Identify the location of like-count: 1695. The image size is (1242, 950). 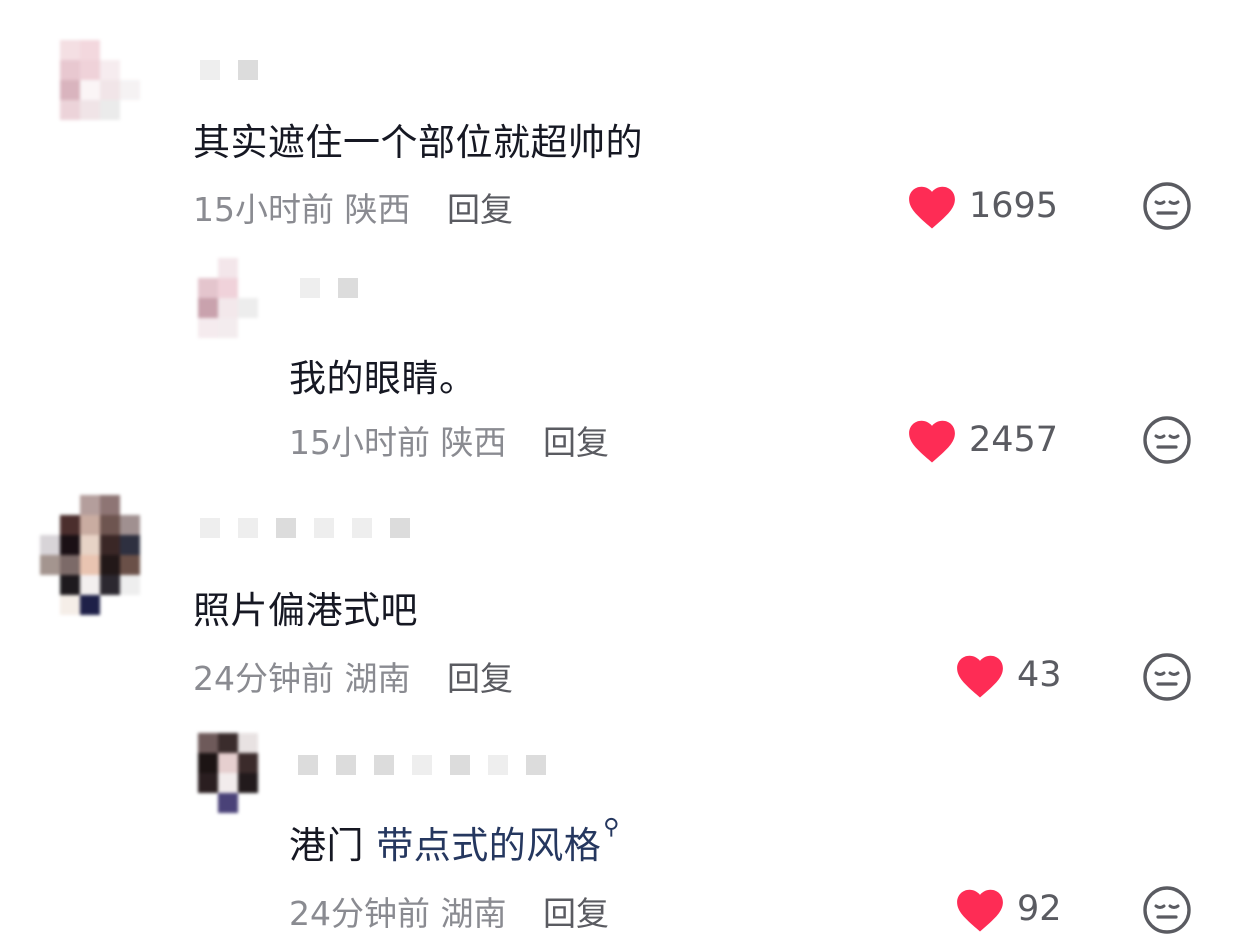
(1014, 206).